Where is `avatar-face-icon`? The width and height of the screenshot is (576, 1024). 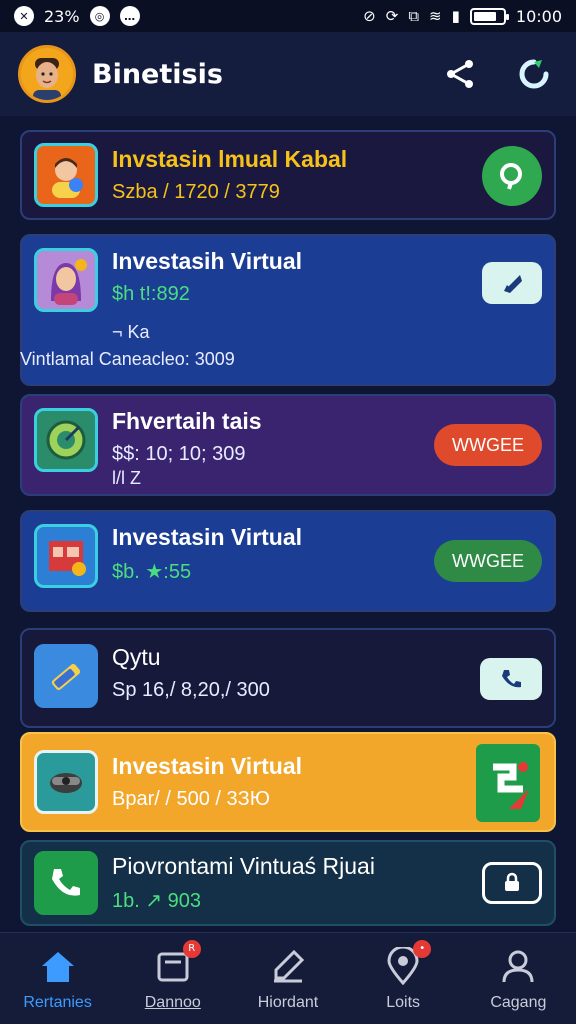 avatar-face-icon is located at coordinates (47, 74).